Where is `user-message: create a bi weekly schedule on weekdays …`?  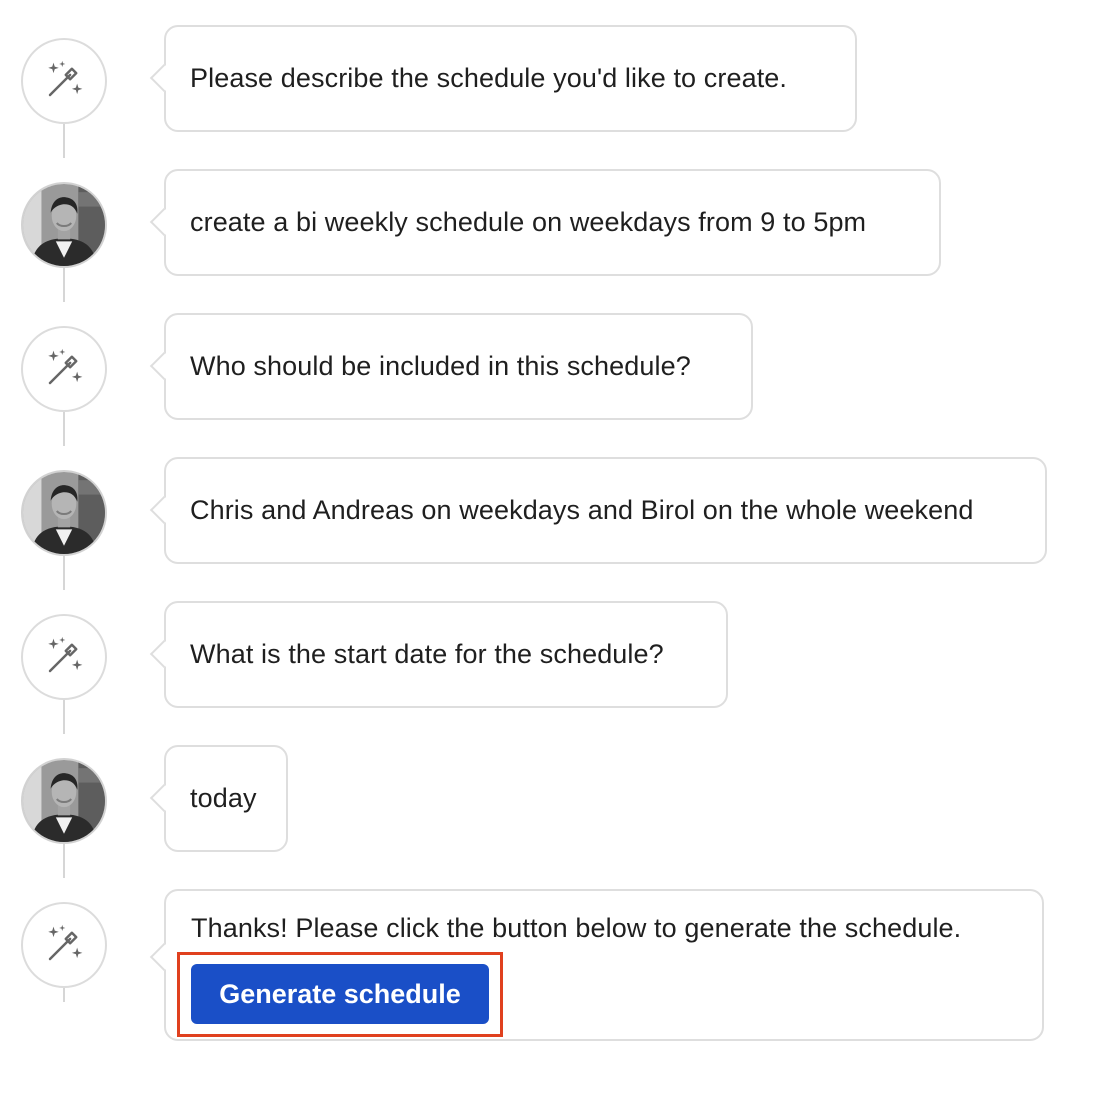 user-message: create a bi weekly schedule on weekdays … is located at coordinates (545, 222).